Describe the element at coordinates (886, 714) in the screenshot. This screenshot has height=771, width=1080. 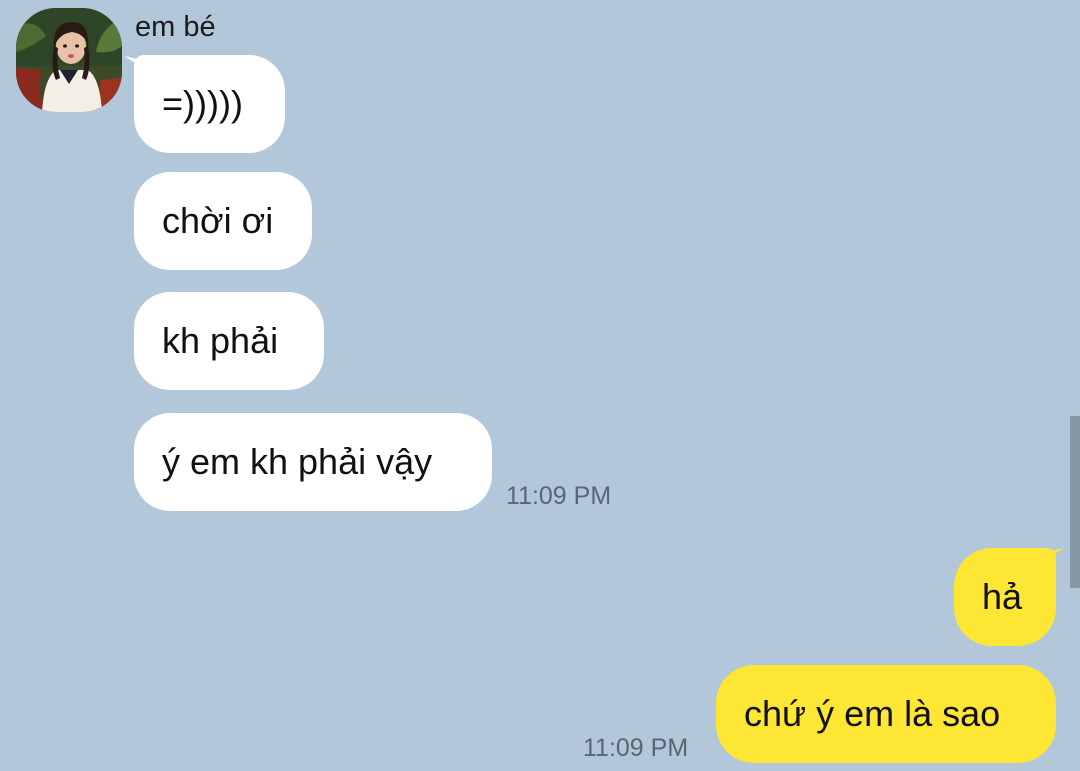
I see `outgoing-message-2: chứ ý em là sao` at that location.